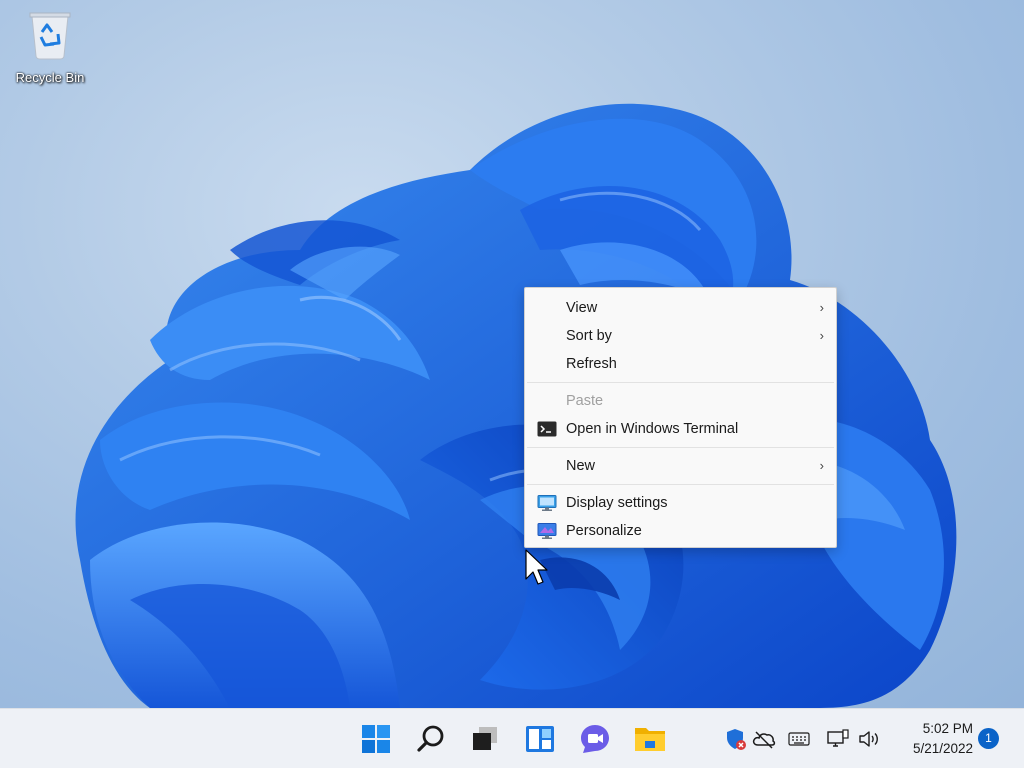 The width and height of the screenshot is (1024, 768). I want to click on search-button, so click(431, 739).